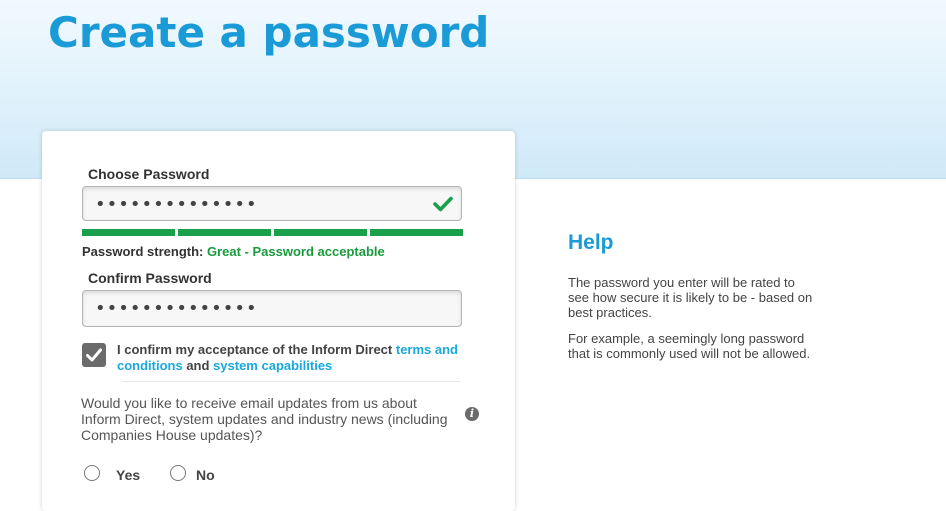 This screenshot has width=946, height=511. What do you see at coordinates (176, 308) in the screenshot?
I see `confirm-password-value: ••••••••••••••` at bounding box center [176, 308].